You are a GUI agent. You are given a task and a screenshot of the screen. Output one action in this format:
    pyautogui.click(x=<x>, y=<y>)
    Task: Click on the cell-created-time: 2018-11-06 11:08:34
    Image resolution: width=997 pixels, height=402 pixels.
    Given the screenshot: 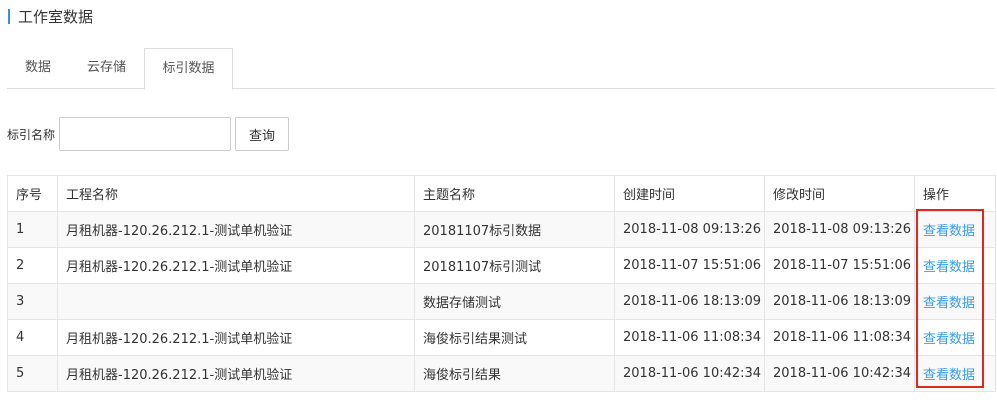 What is the action you would take?
    pyautogui.click(x=689, y=337)
    